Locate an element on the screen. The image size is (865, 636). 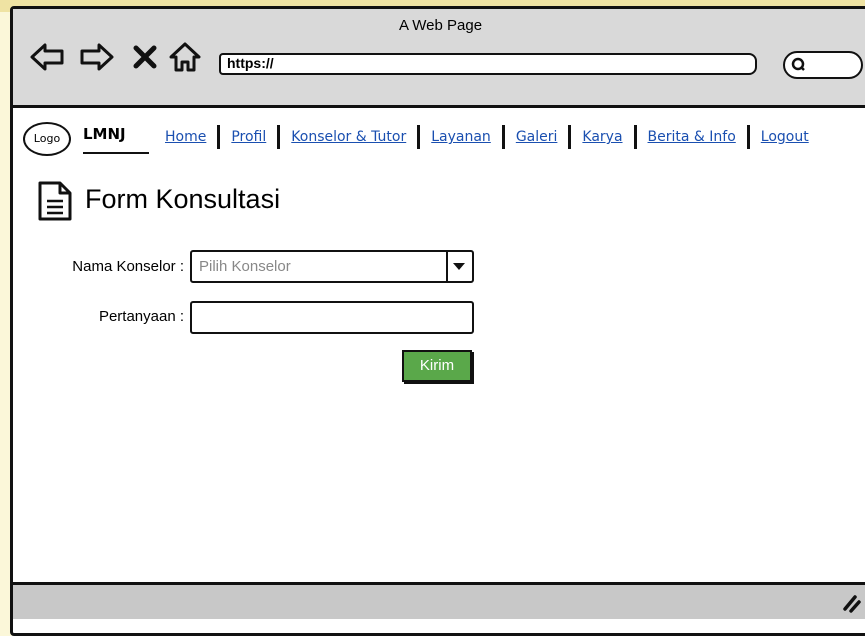
nav-item-berita-info: Berita & Info is located at coordinates (692, 137).